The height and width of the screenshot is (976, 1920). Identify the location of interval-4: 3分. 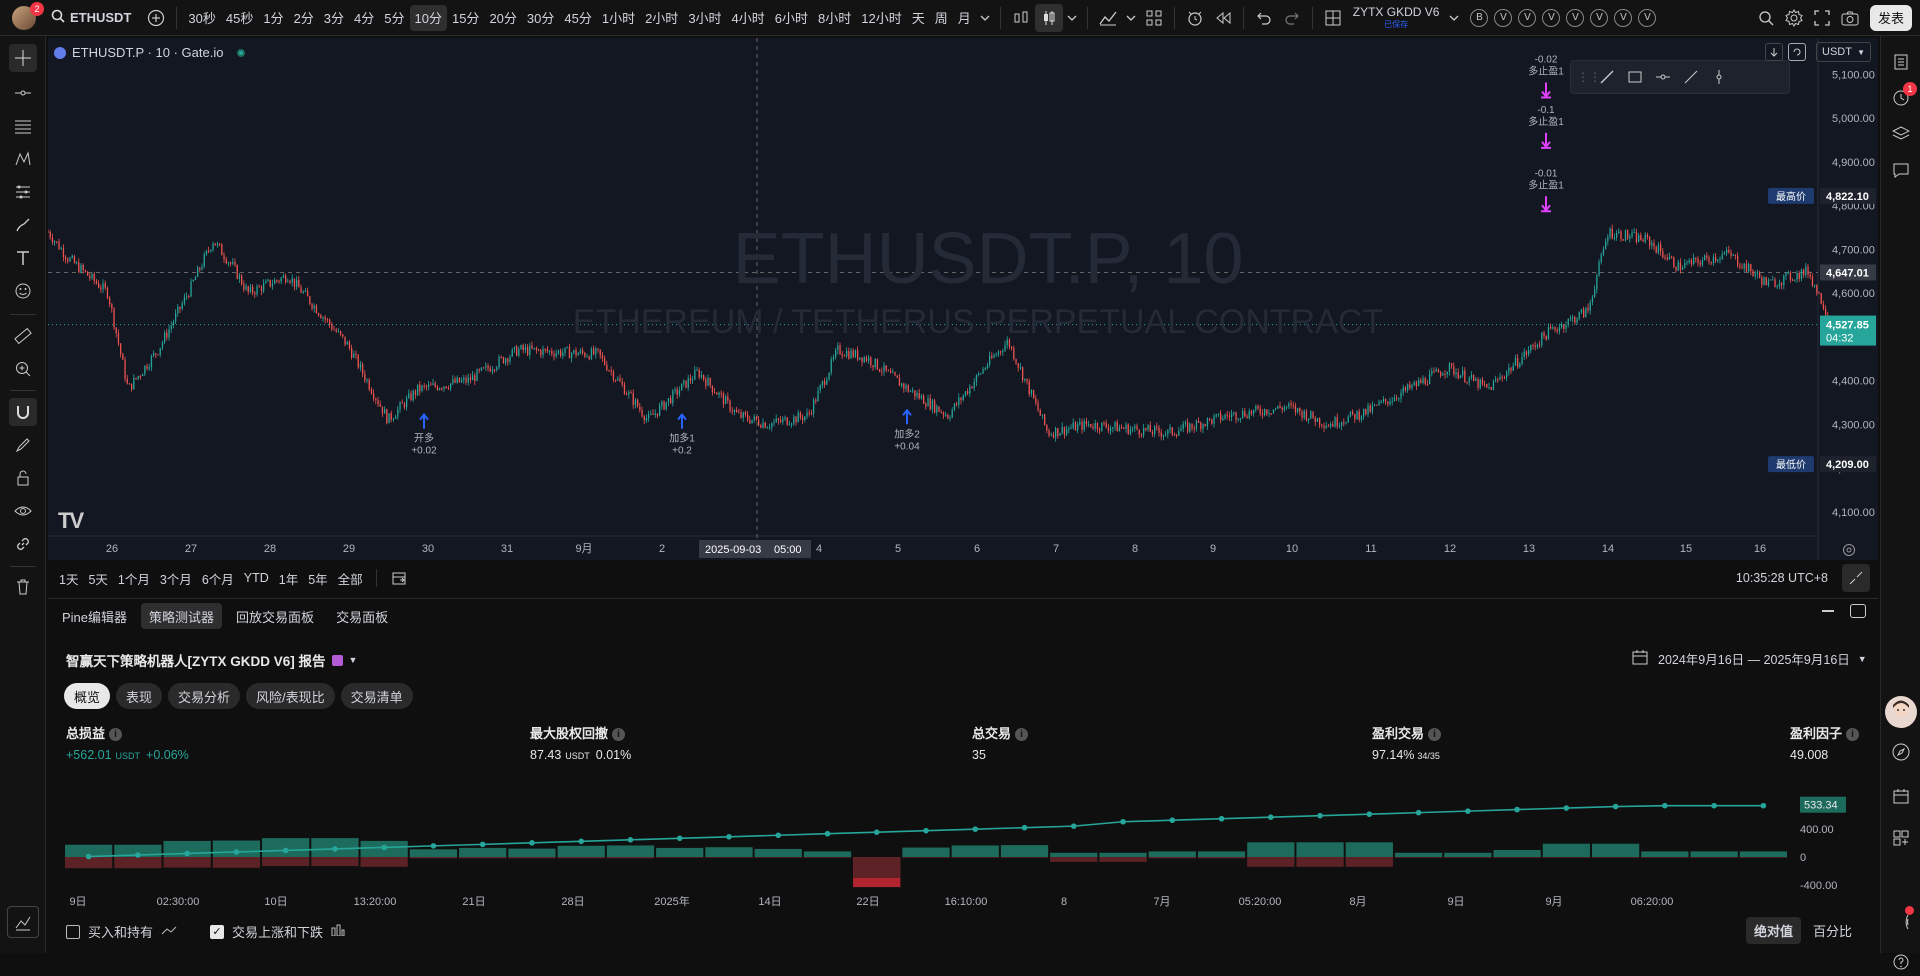
(334, 18).